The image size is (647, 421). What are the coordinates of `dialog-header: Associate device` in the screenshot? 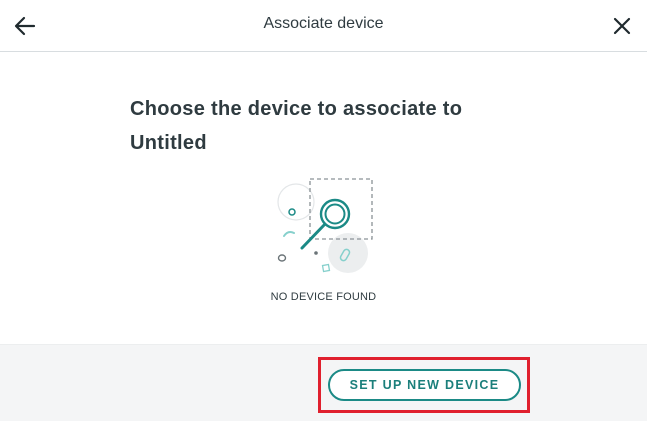 It's located at (323, 26).